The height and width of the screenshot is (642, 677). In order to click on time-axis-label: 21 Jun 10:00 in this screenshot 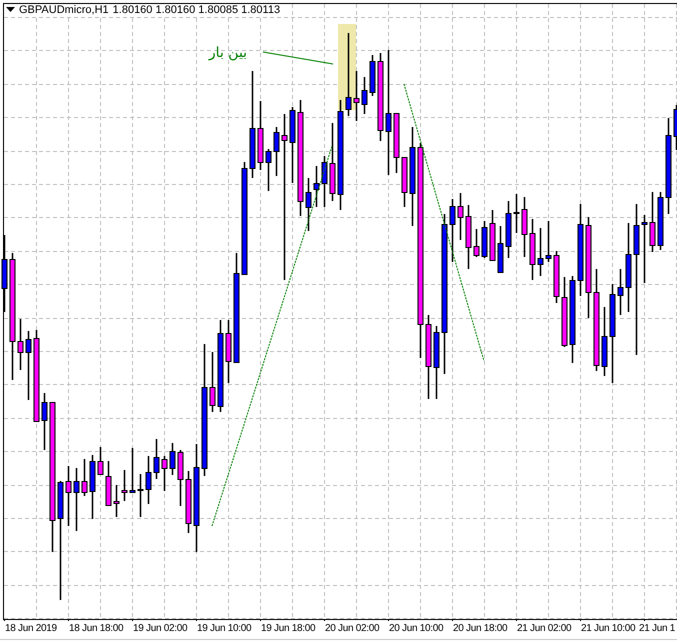, I will do `click(608, 628)`.